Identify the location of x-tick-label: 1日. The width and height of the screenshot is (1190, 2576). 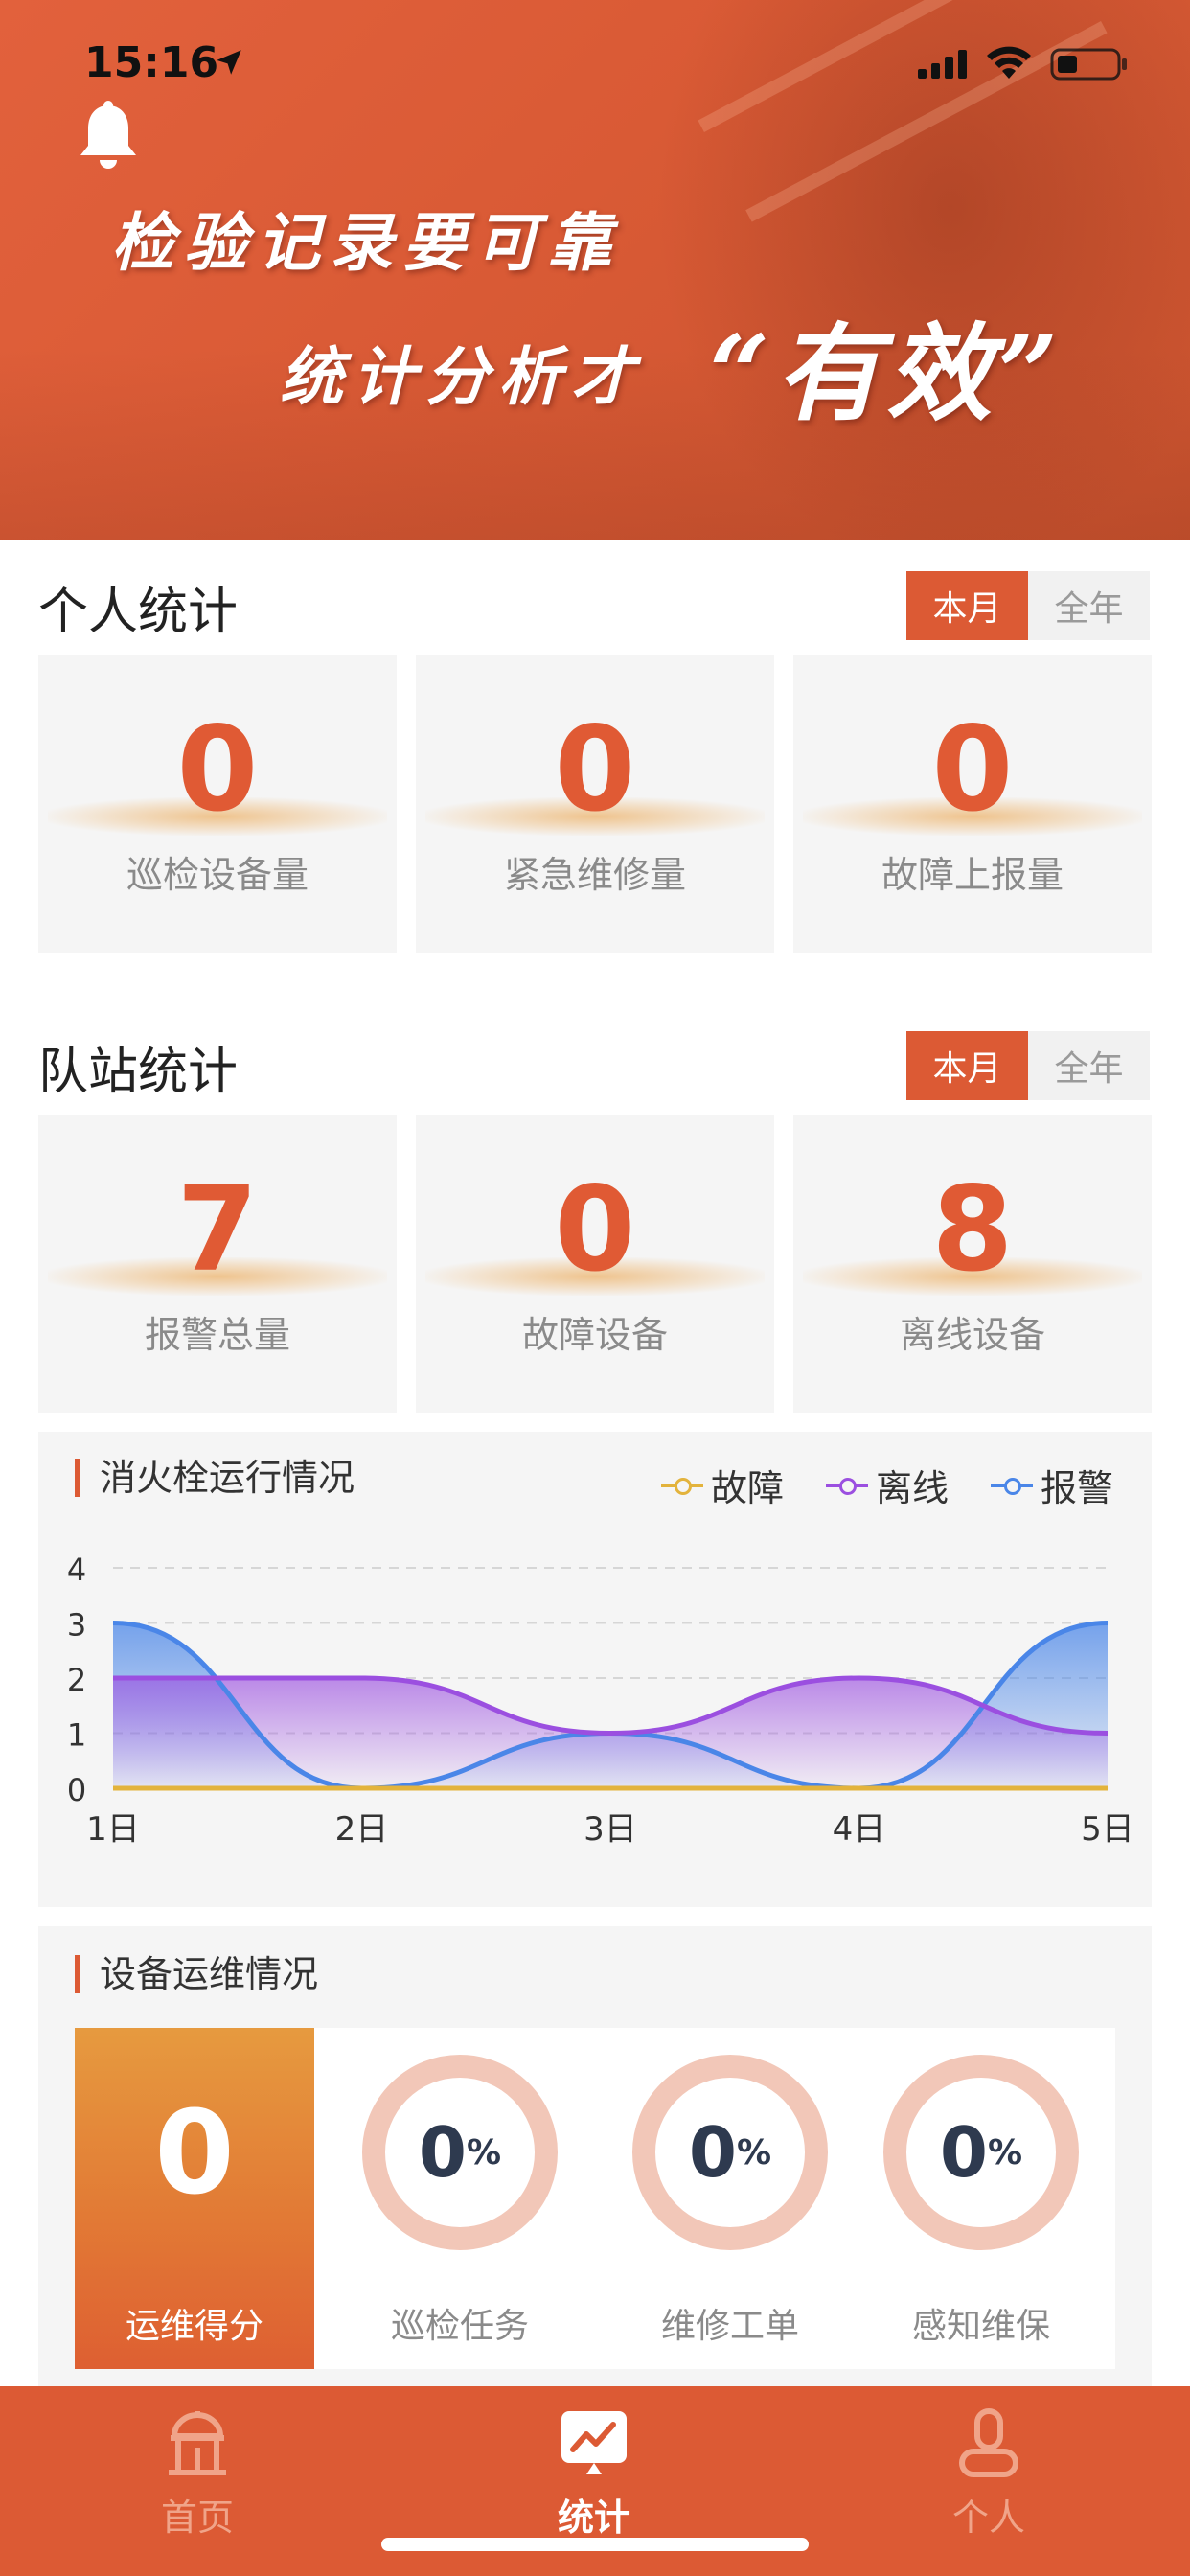
(113, 1829).